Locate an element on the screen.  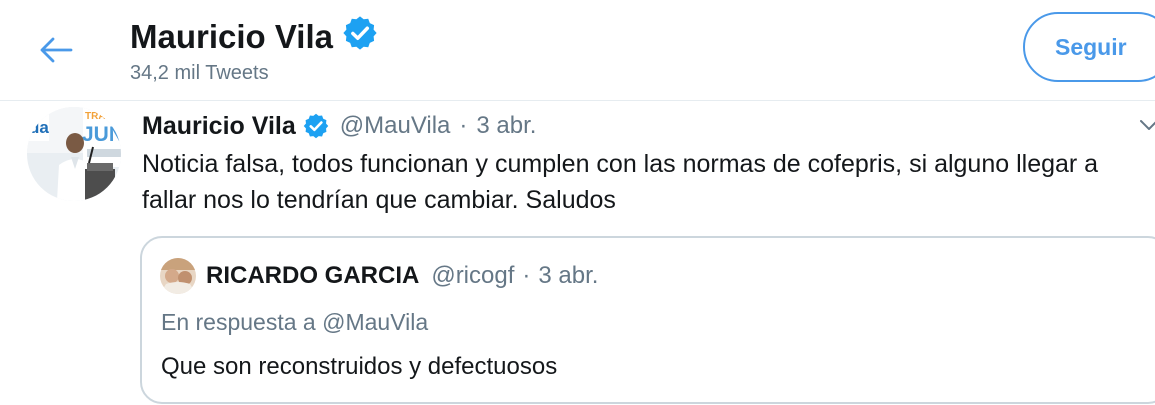
avatar-banner-text: JUN is located at coordinates (101, 134).